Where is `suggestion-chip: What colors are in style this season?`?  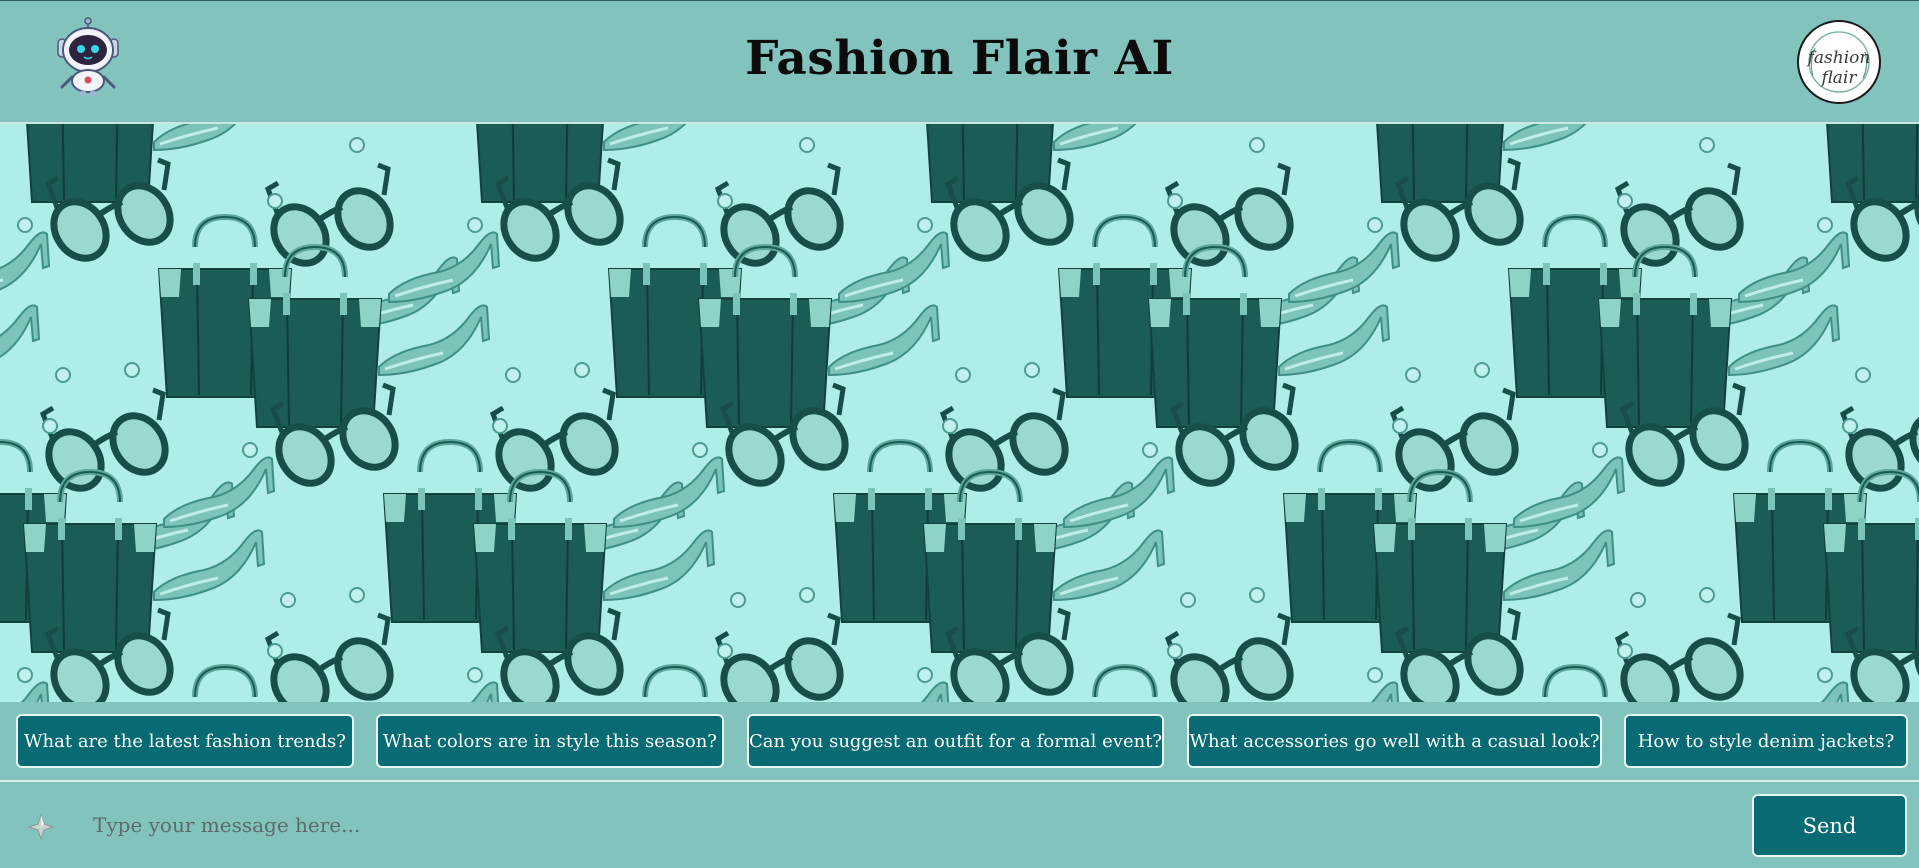 suggestion-chip: What colors are in style this season? is located at coordinates (550, 741).